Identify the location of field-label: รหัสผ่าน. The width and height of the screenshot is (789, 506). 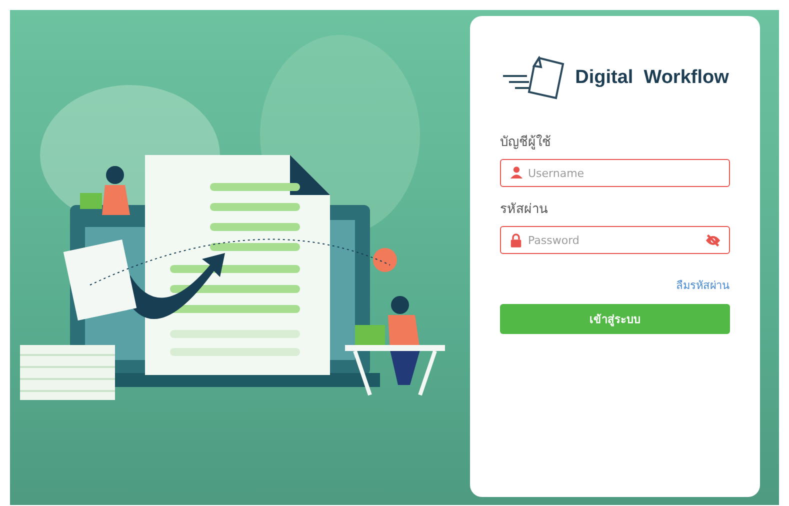
(524, 210).